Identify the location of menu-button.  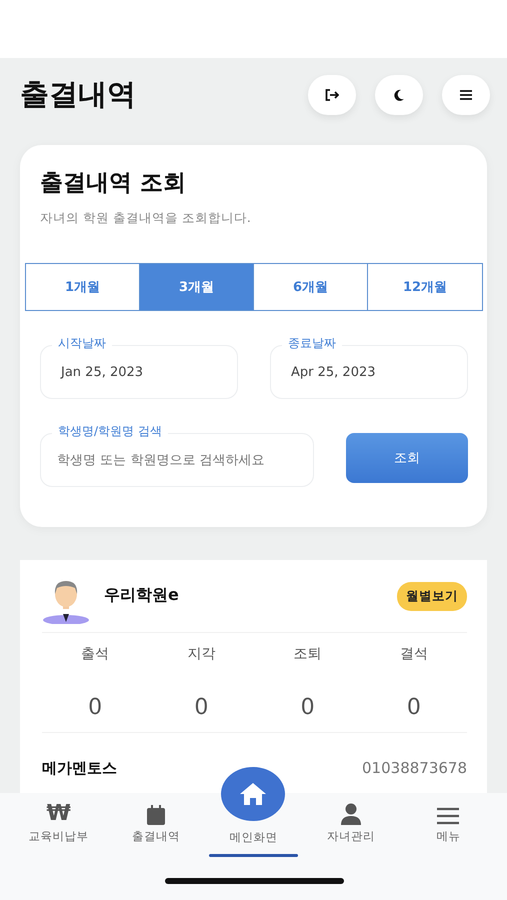
(466, 95).